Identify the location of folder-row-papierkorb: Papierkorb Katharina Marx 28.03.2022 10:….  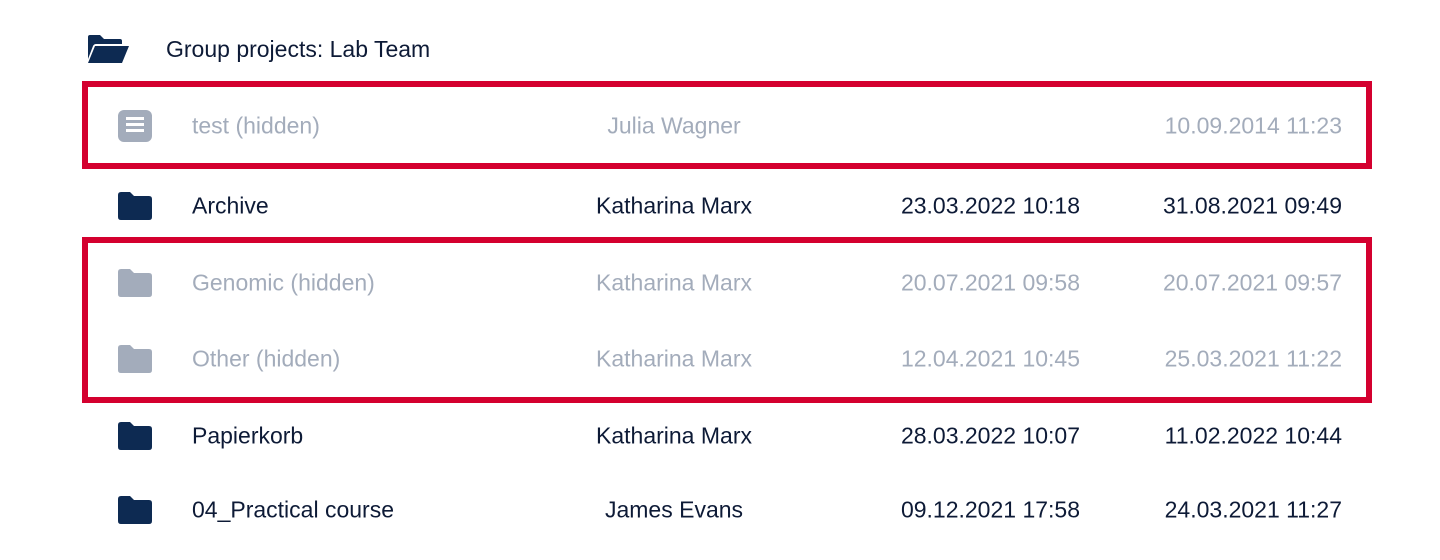
(726, 436).